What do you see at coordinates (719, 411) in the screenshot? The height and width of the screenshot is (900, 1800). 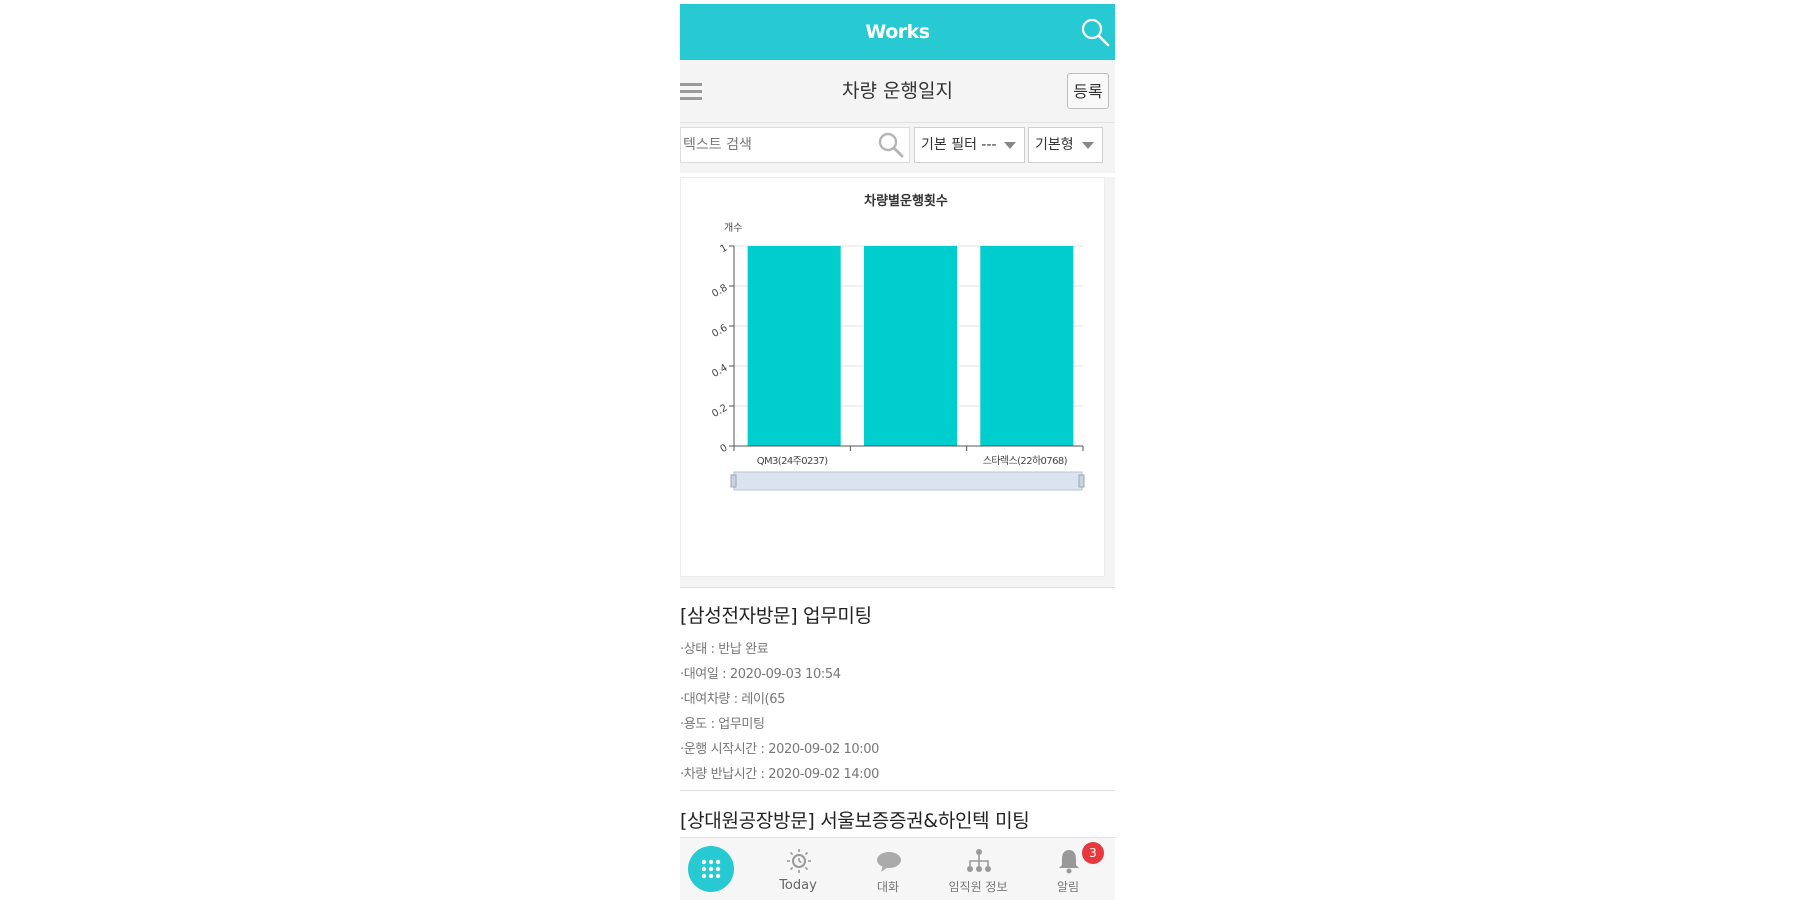 I see `chart-y-tick-label: 0.2` at bounding box center [719, 411].